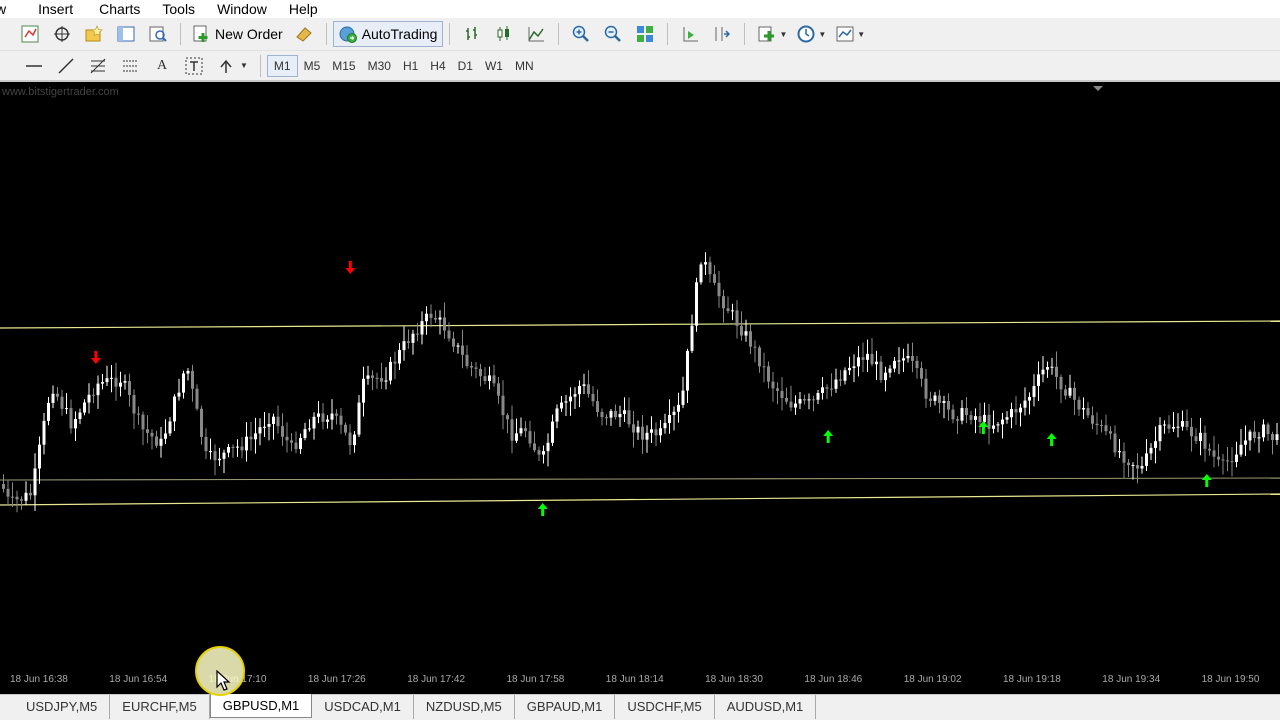 Image resolution: width=1280 pixels, height=720 pixels. What do you see at coordinates (184, 9) in the screenshot?
I see `menu-tools: Tools` at bounding box center [184, 9].